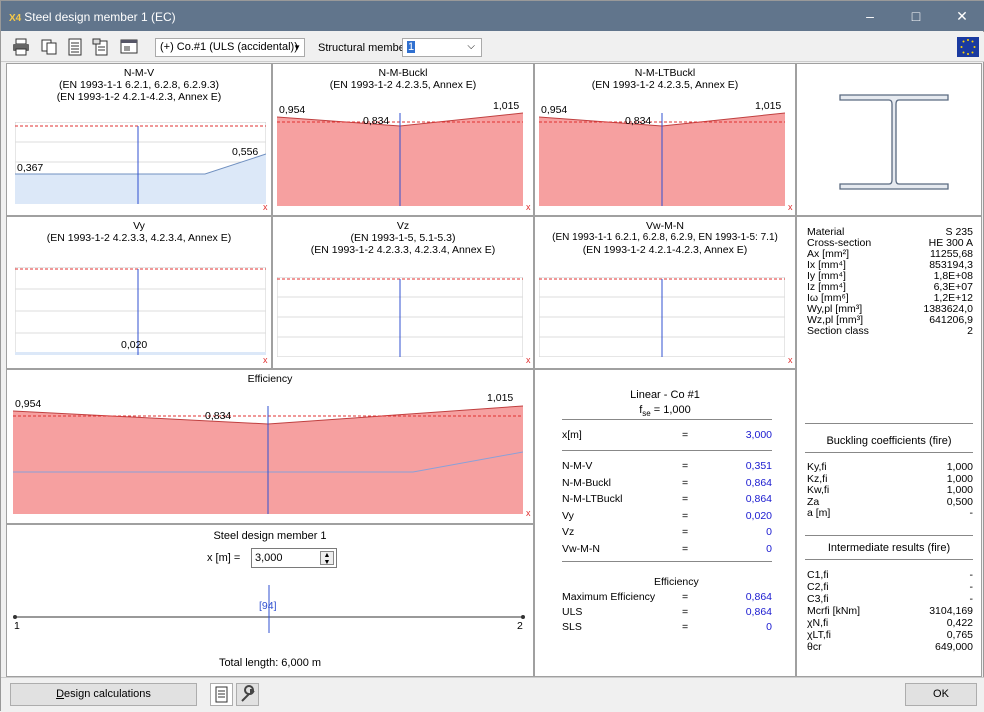  What do you see at coordinates (667, 499) in the screenshot?
I see `result-row: N-M-LTBuckl = 0,864` at bounding box center [667, 499].